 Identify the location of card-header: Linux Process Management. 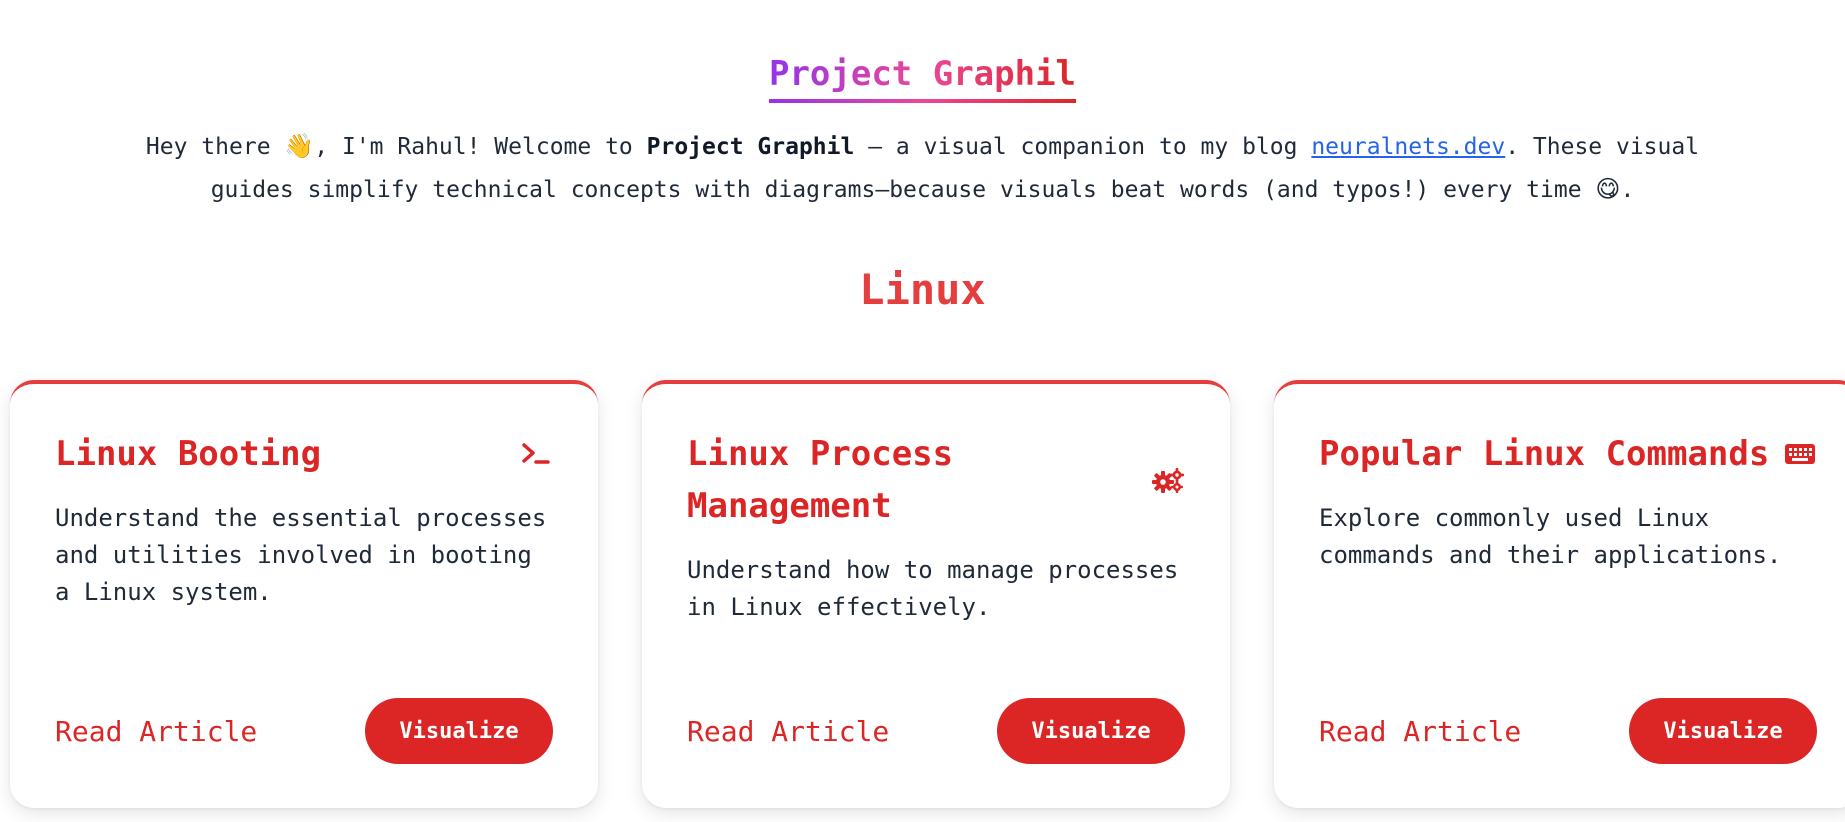
(936, 480).